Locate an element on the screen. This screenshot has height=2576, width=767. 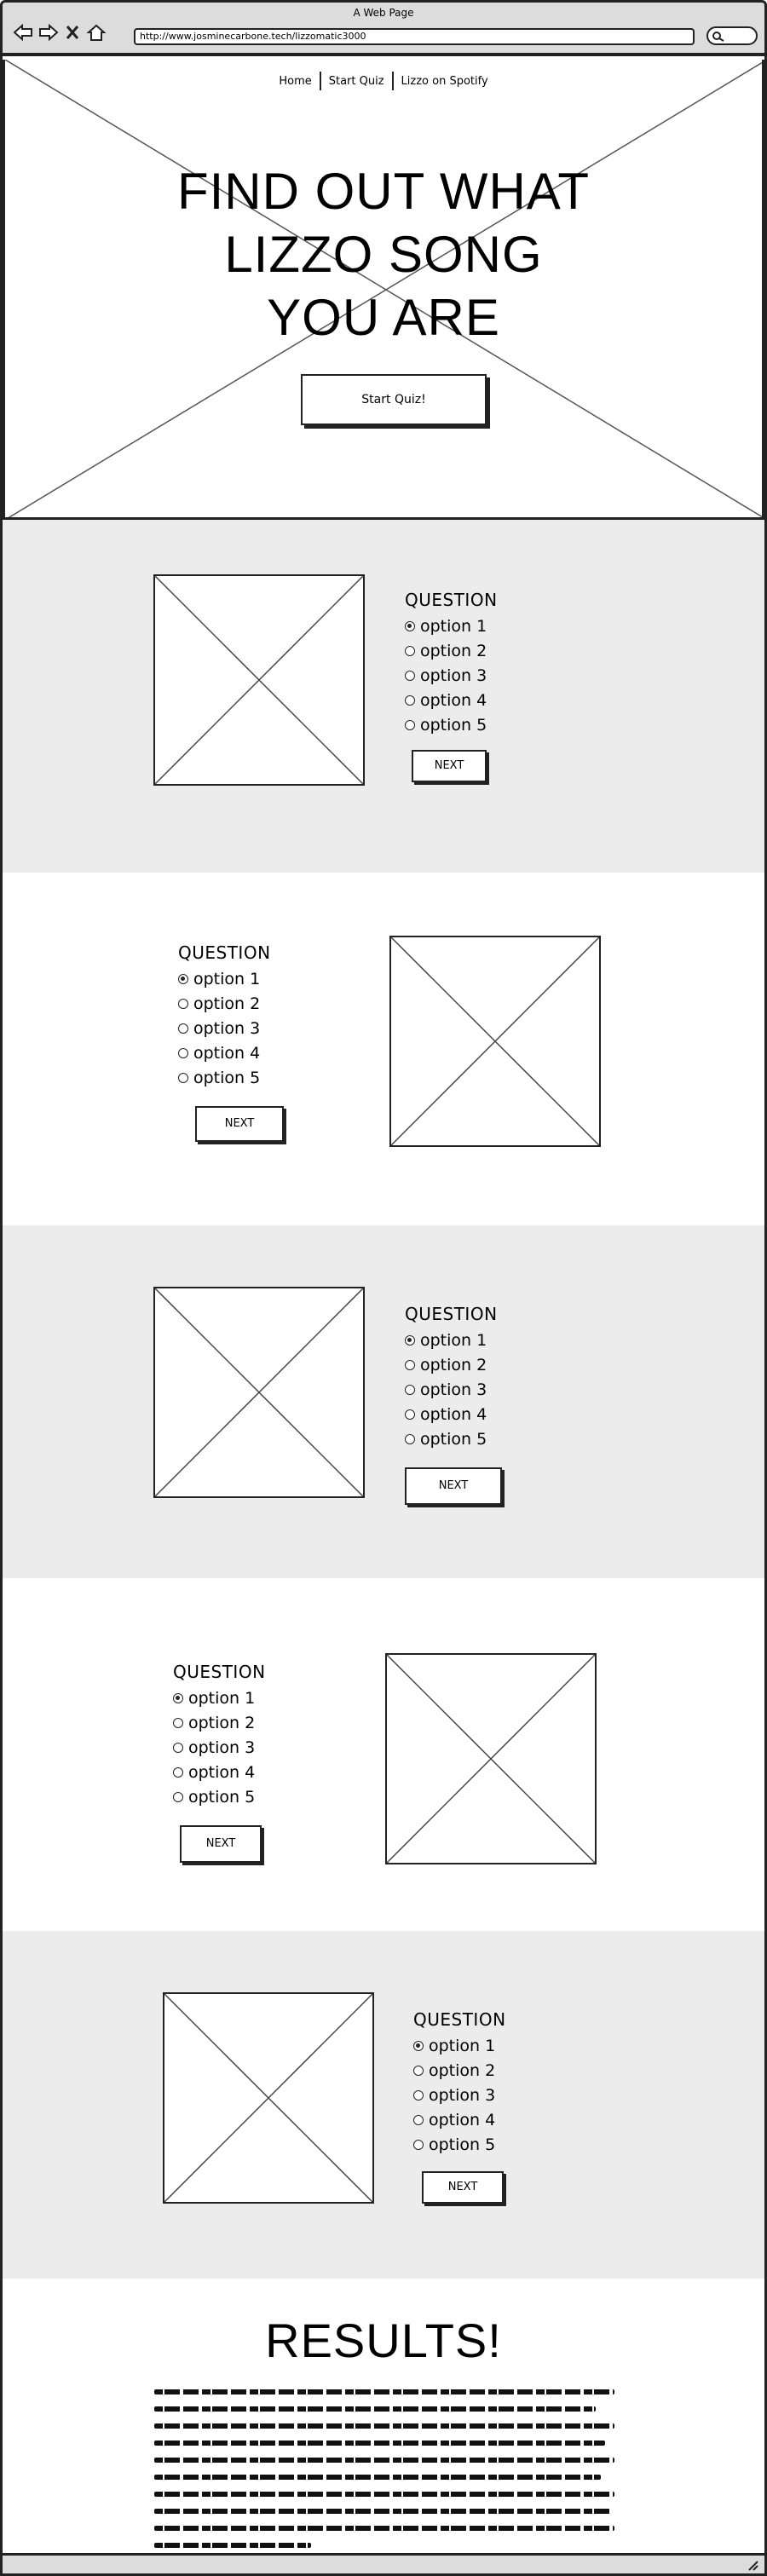
hero-headline: FIND OUT WHAT LIZZO SONG YOU ARE is located at coordinates (383, 254).